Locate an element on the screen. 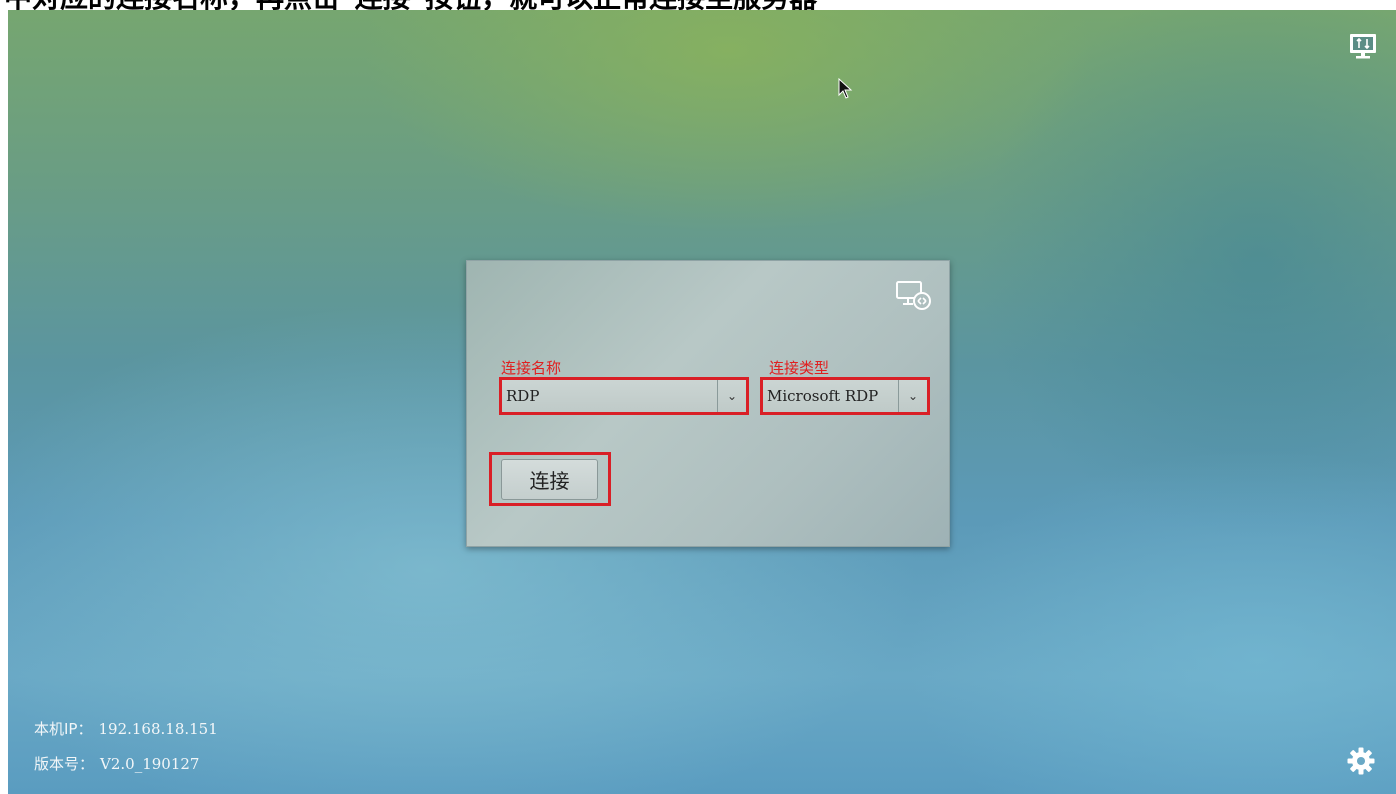  local-ip-value: 192.168.18.151 is located at coordinates (158, 729).